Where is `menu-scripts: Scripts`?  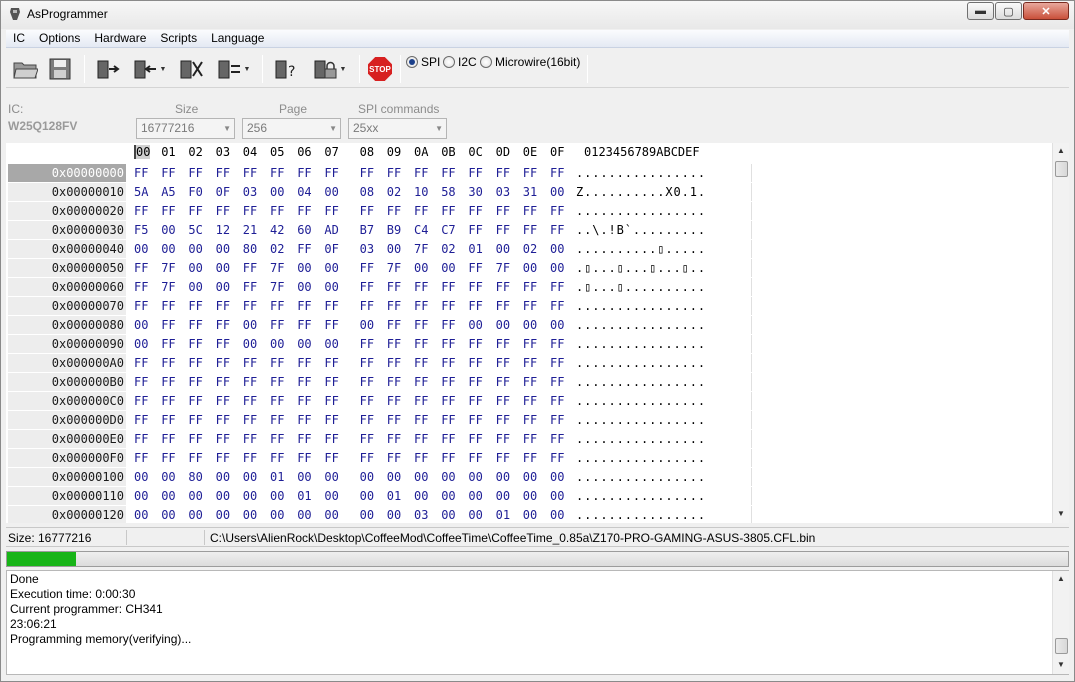
menu-scripts: Scripts is located at coordinates (178, 38).